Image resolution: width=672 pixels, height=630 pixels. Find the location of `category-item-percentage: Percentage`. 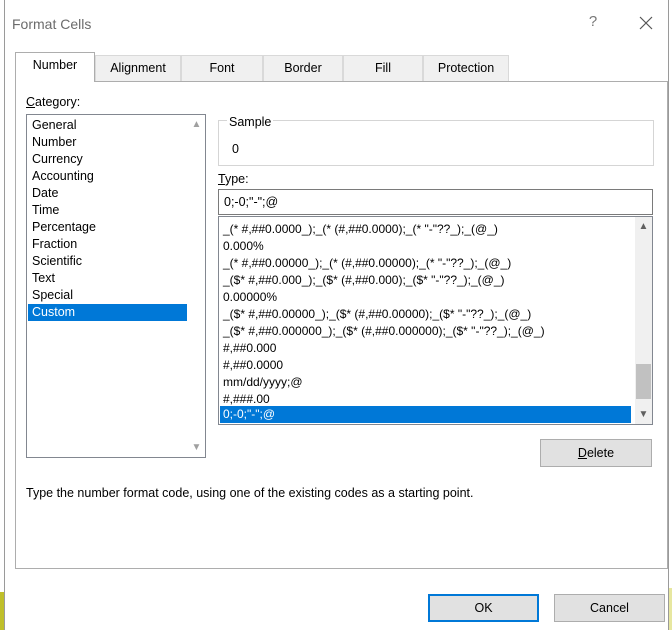

category-item-percentage: Percentage is located at coordinates (107, 227).